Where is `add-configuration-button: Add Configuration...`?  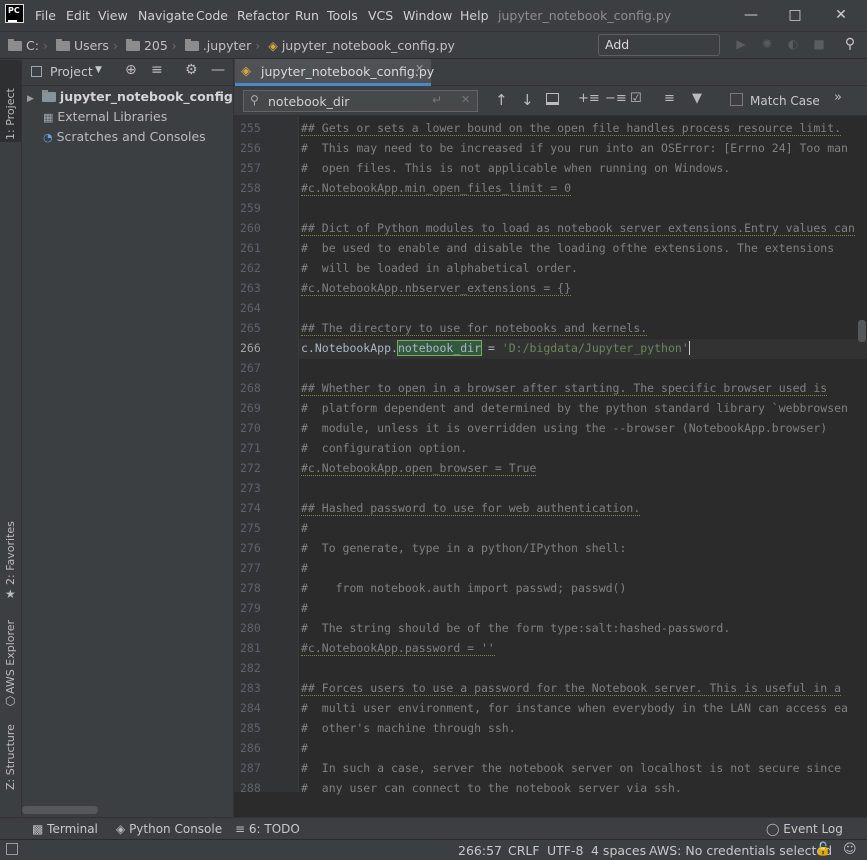
add-configuration-button: Add Configuration... is located at coordinates (659, 53).